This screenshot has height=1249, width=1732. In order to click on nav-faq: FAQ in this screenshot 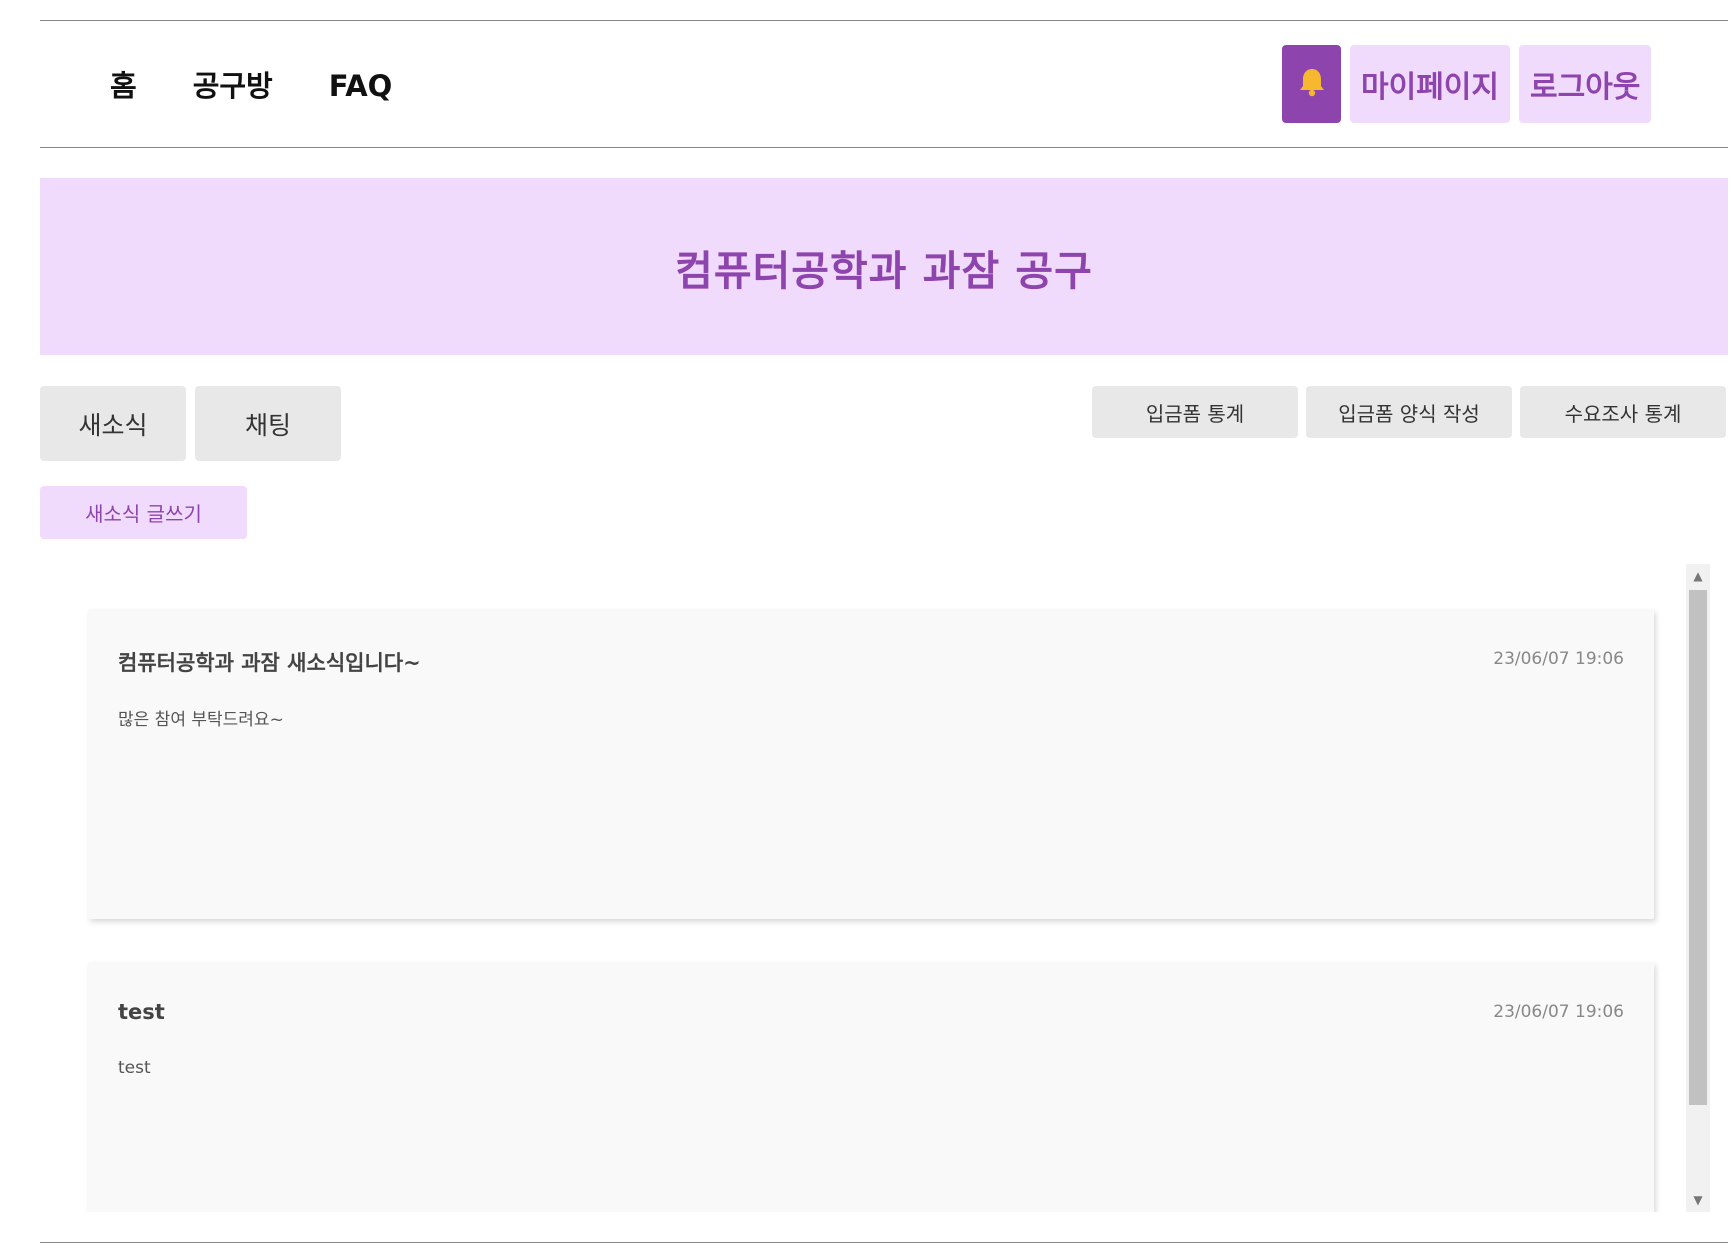, I will do `click(361, 86)`.